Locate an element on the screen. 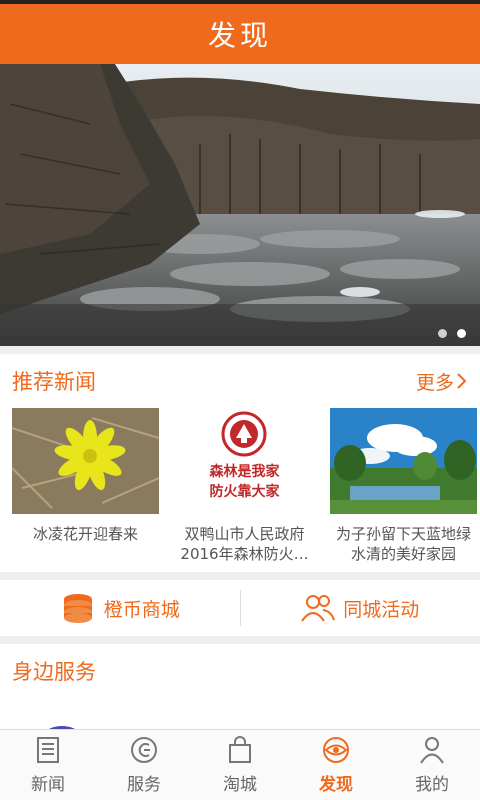  city-activities-label: 同城活动 is located at coordinates (381, 609).